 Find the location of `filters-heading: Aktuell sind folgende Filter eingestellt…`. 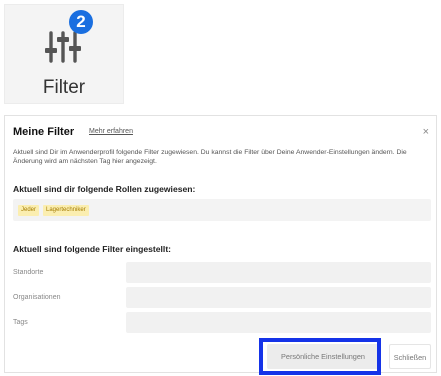

filters-heading: Aktuell sind folgende Filter eingestellt… is located at coordinates (92, 249).